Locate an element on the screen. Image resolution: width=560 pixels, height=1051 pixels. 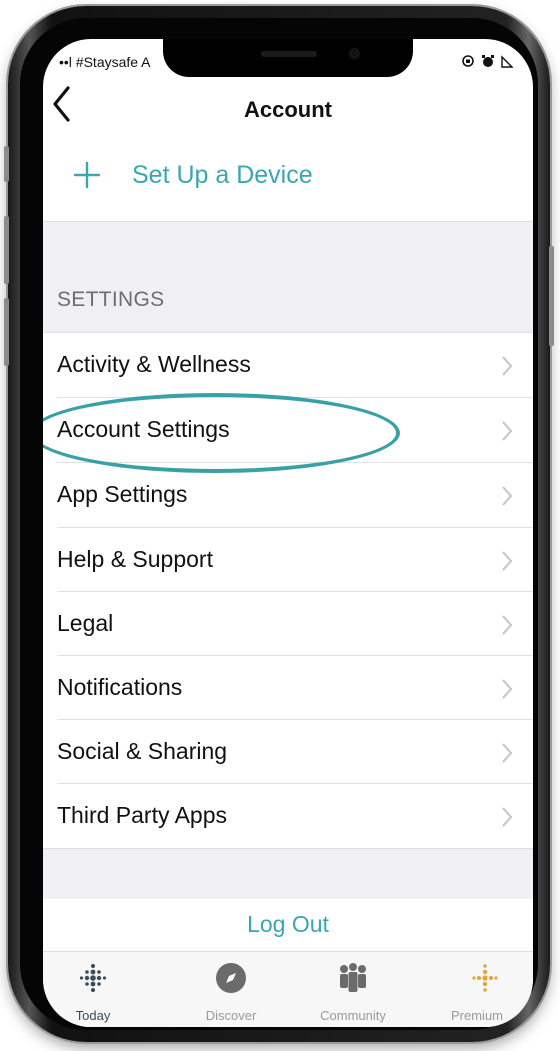
page-title: Account is located at coordinates (288, 109).